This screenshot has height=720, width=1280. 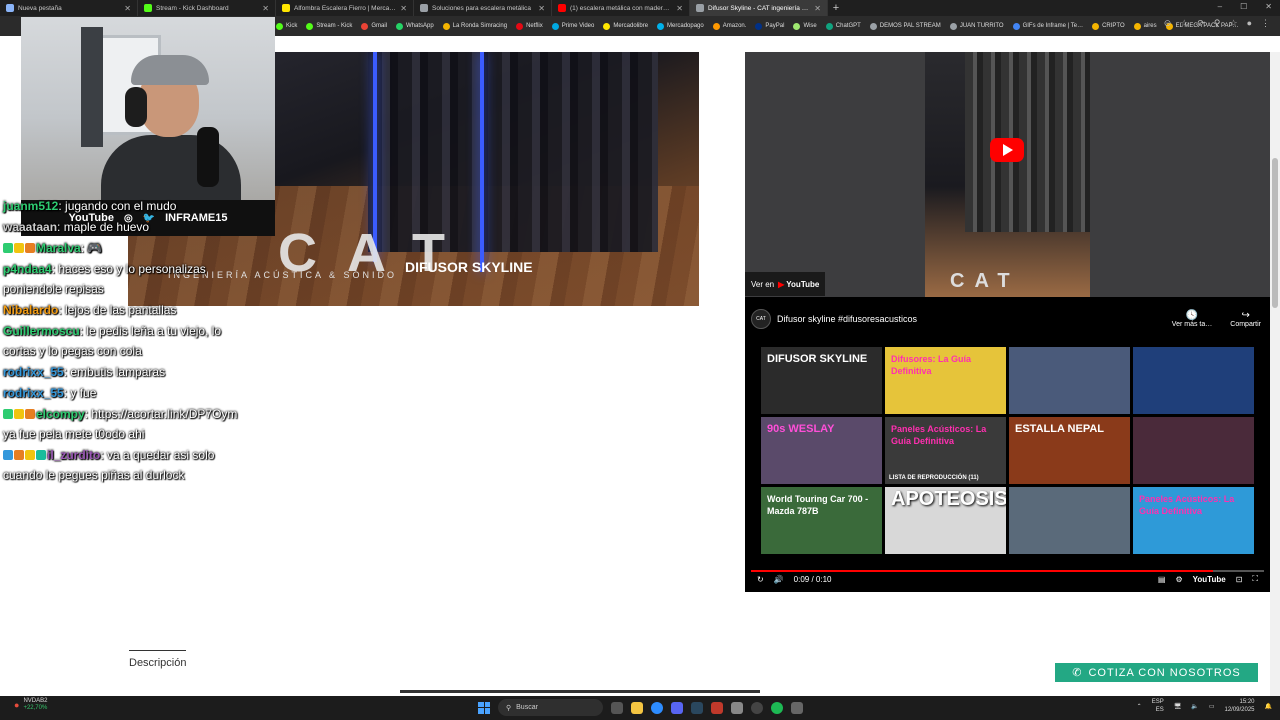 I want to click on obs-icon, so click(x=757, y=707).